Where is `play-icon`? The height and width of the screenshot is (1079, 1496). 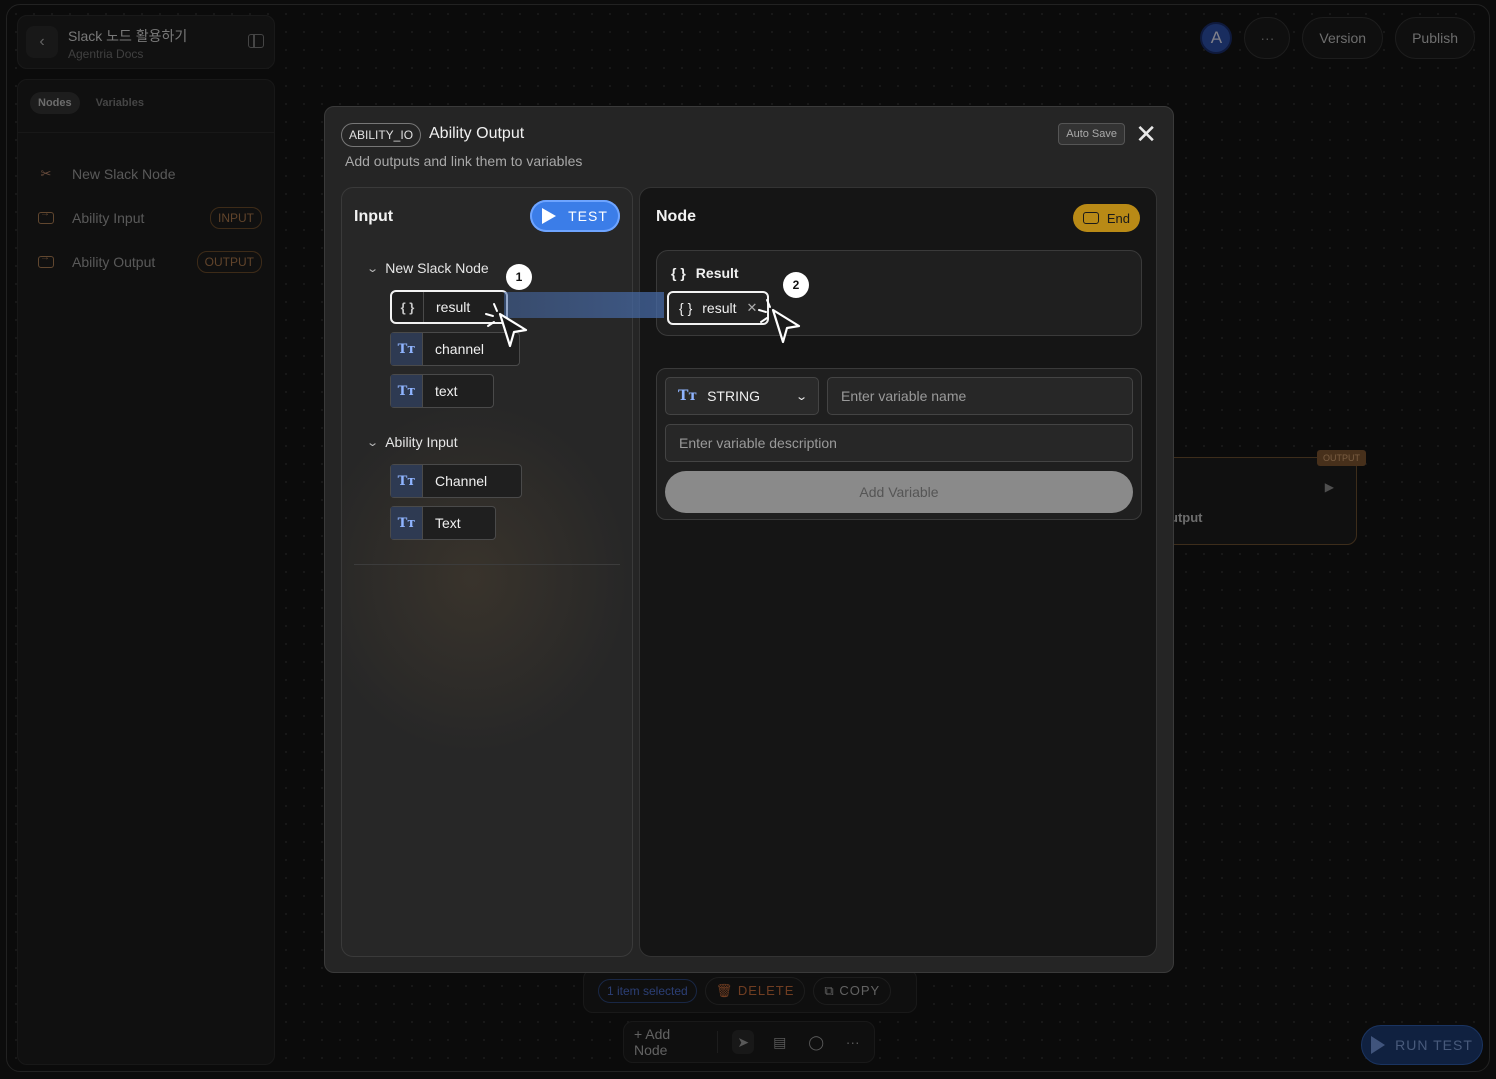 play-icon is located at coordinates (549, 216).